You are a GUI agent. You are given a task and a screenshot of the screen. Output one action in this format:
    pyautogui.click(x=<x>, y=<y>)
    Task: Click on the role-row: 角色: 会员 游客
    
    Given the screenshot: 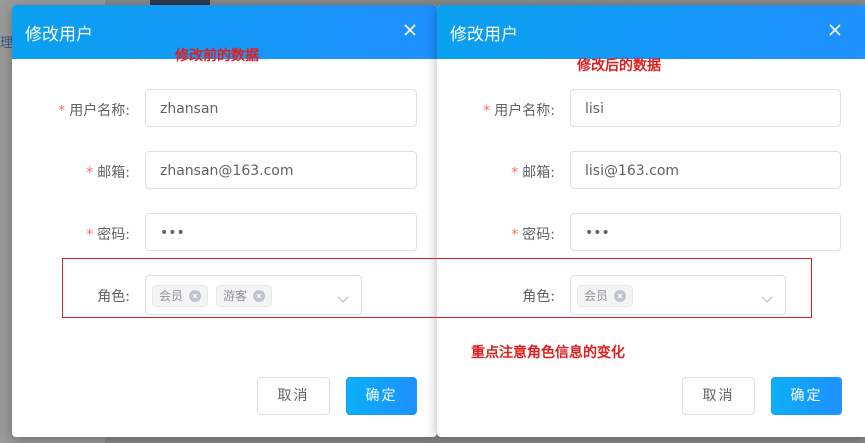 What is the action you would take?
    pyautogui.click(x=224, y=295)
    